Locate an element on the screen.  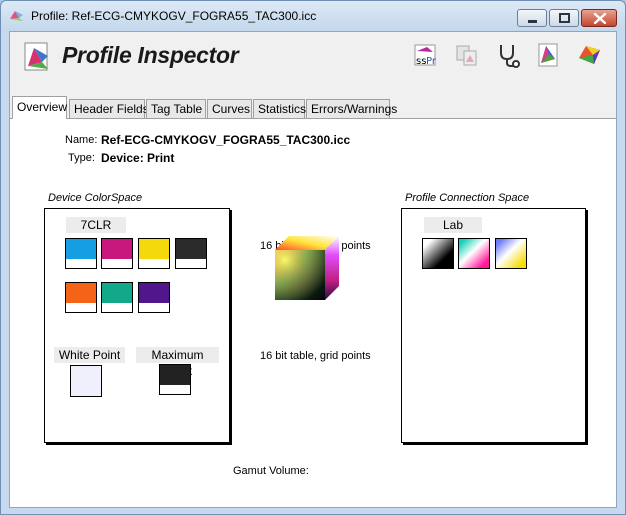
b2a-table-info: 16 bit table, grid points is located at coordinates (315, 356).